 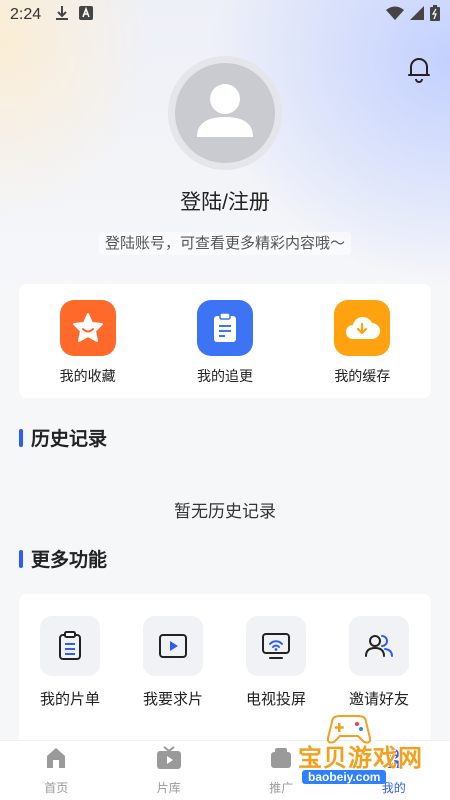 What do you see at coordinates (169, 760) in the screenshot?
I see `library-icon` at bounding box center [169, 760].